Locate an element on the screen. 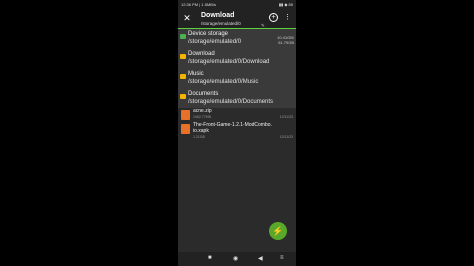  navigation-bar: ■ ◉ ◀ ≡ is located at coordinates (237, 259).